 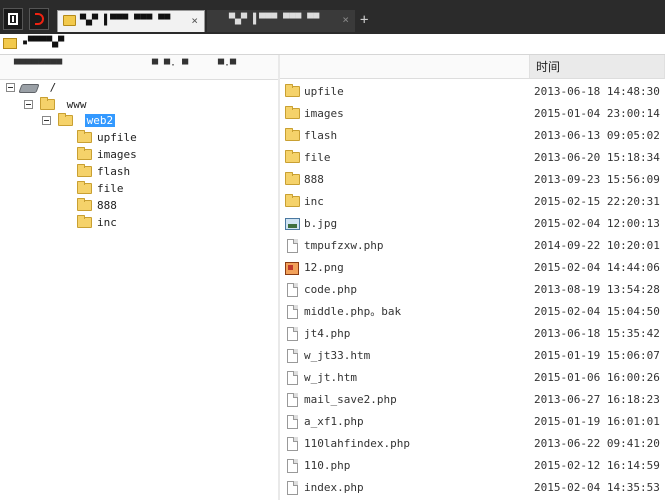 I want to click on tree-node-file: file, so click(x=100, y=188).